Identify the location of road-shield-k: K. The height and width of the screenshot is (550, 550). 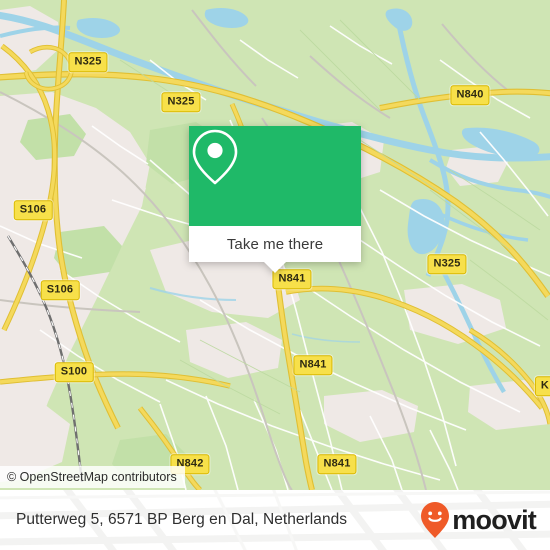
(542, 386).